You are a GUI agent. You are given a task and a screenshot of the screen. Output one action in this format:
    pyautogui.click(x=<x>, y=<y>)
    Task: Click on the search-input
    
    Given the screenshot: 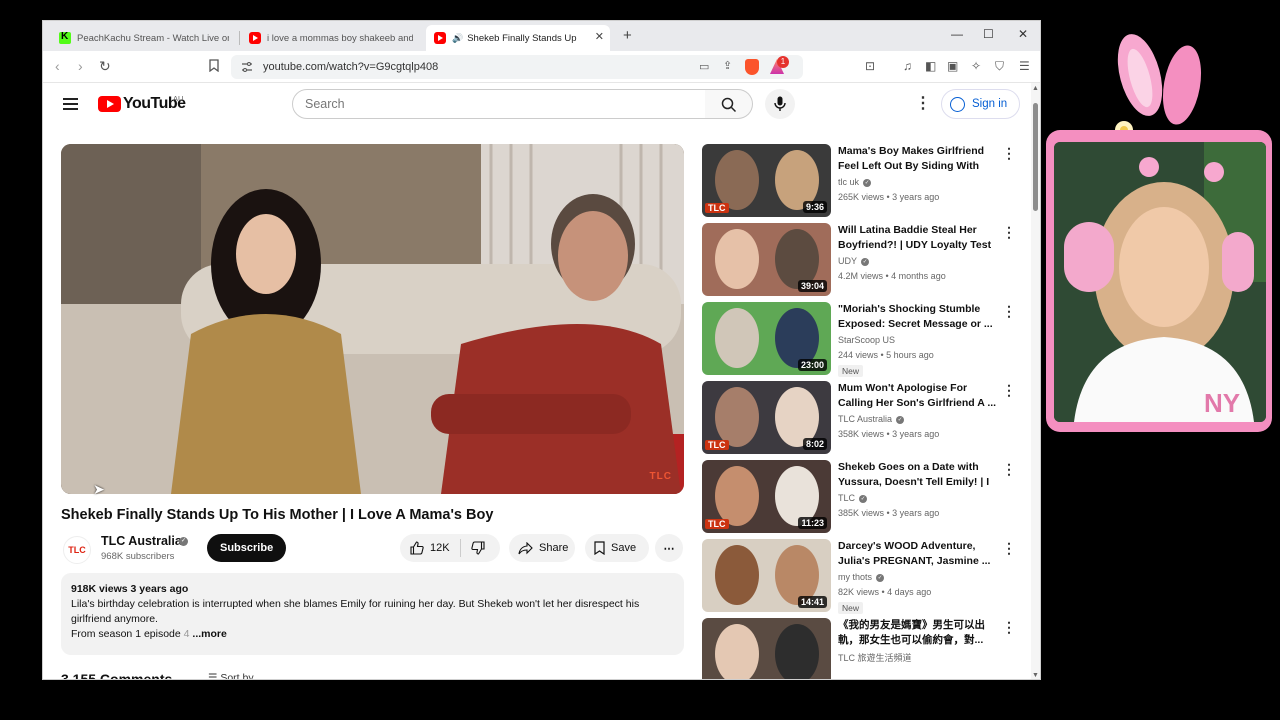 What is the action you would take?
    pyautogui.click(x=499, y=104)
    